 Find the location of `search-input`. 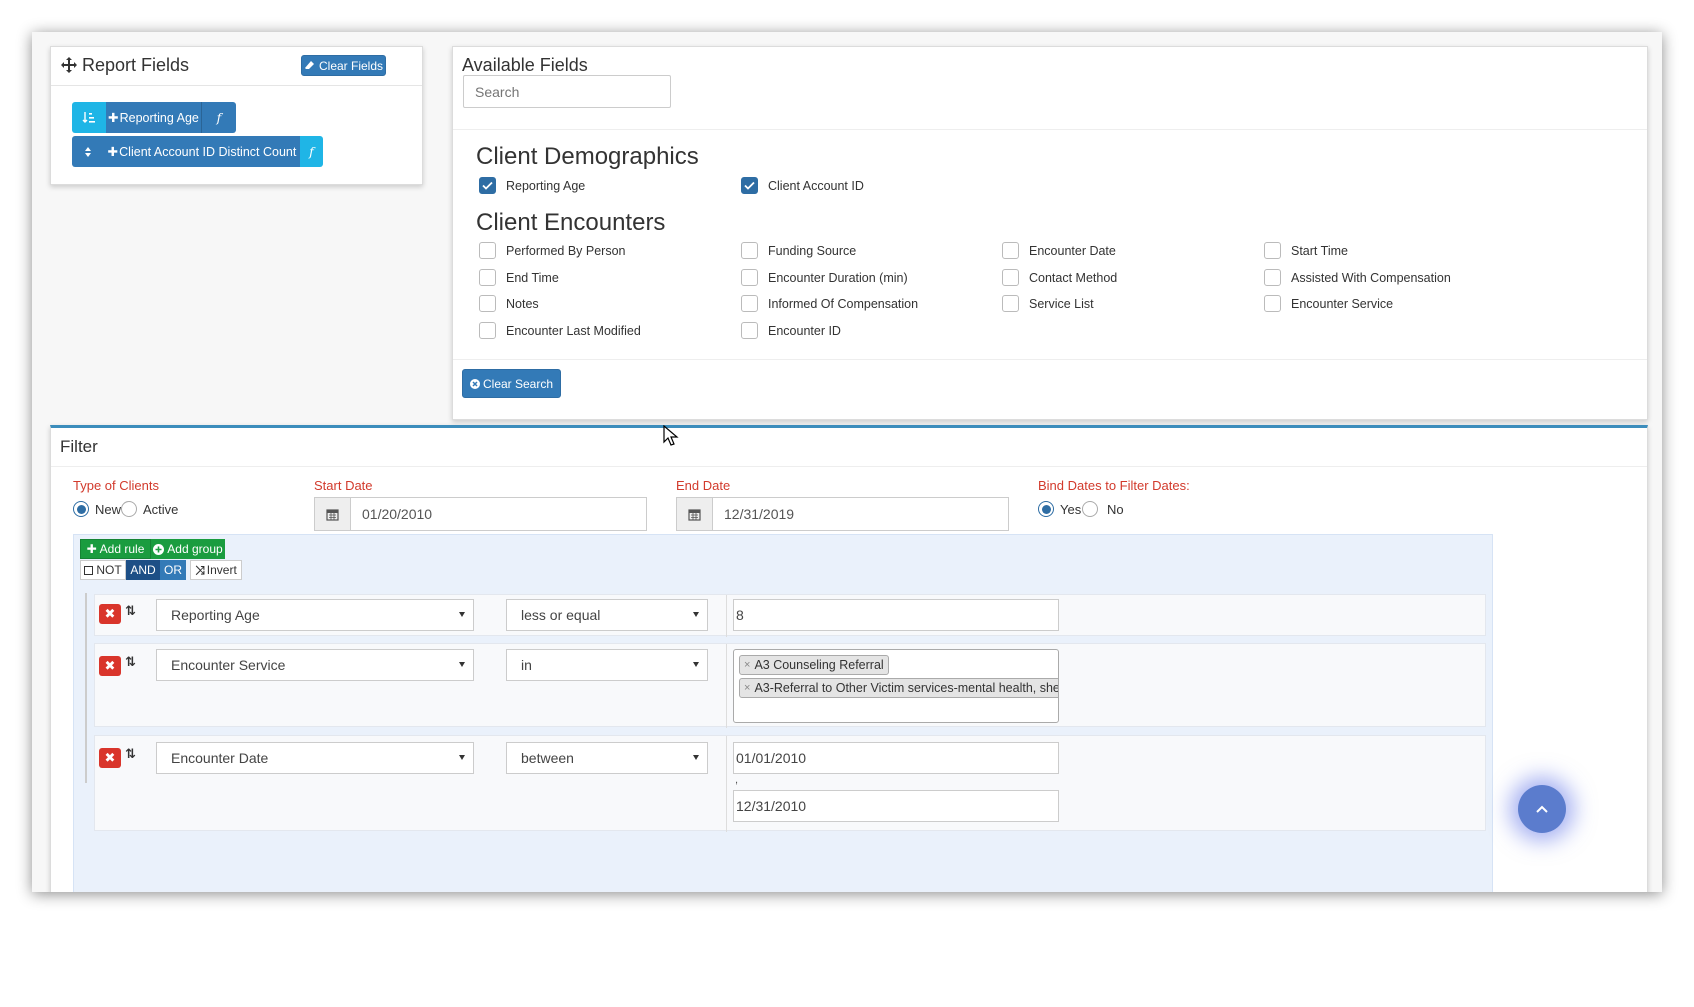

search-input is located at coordinates (567, 91).